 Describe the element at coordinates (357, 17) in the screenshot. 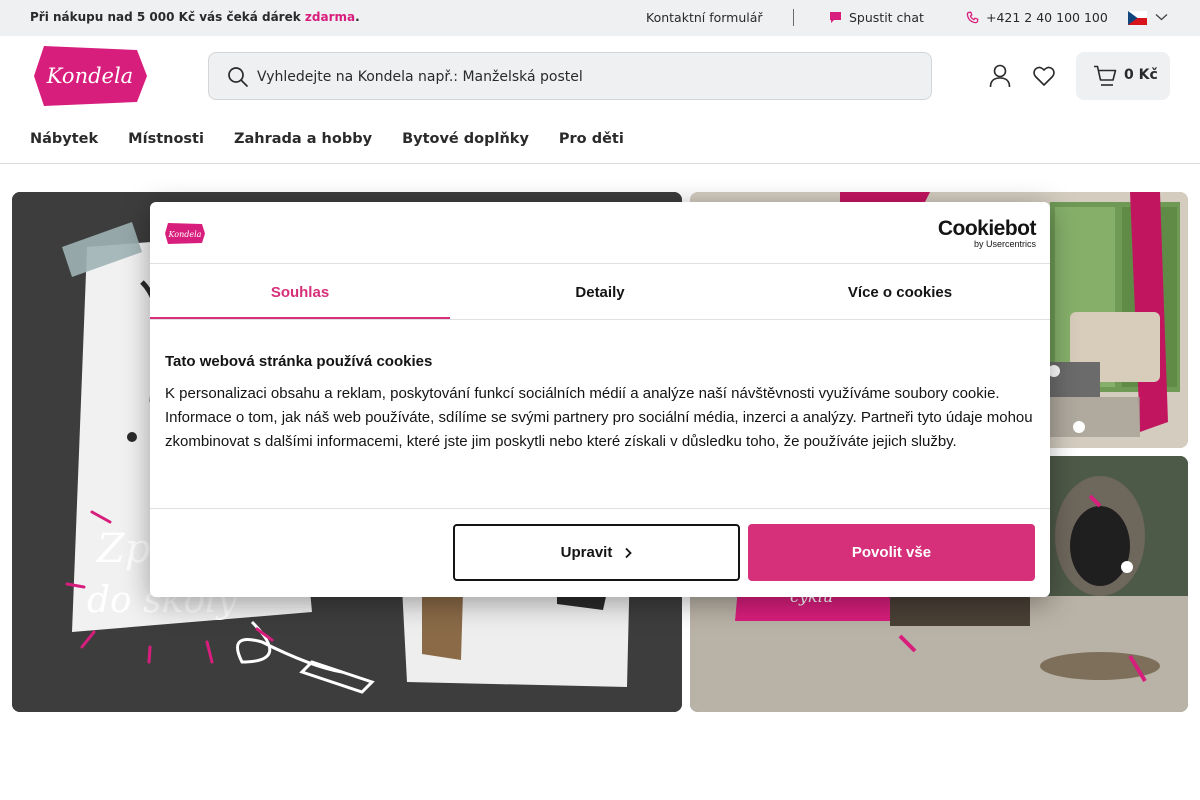

I see `promo-suffix: .` at that location.